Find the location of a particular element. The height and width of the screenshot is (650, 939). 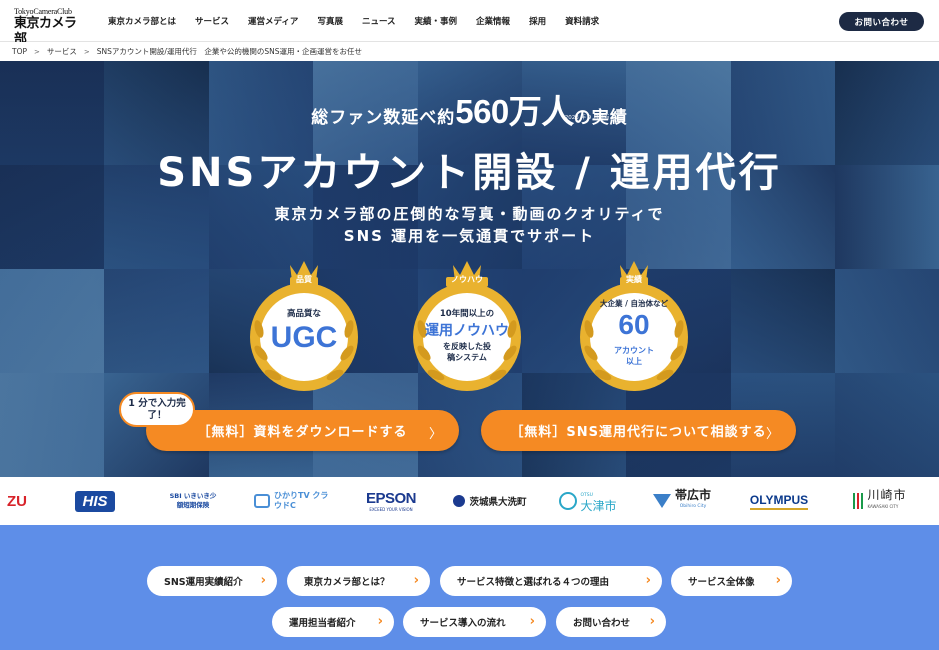

client-logo-olympus: OLYMPUS is located at coordinates (779, 501).